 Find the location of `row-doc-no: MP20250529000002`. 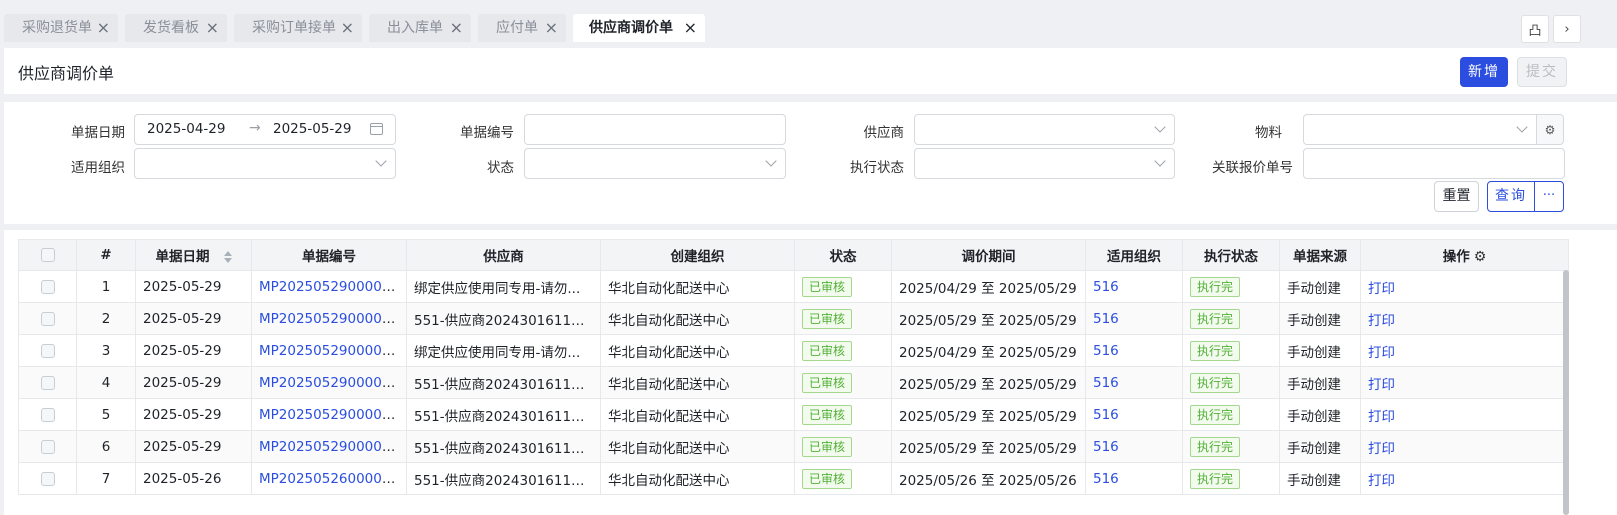

row-doc-no: MP20250529000002 is located at coordinates (329, 414).